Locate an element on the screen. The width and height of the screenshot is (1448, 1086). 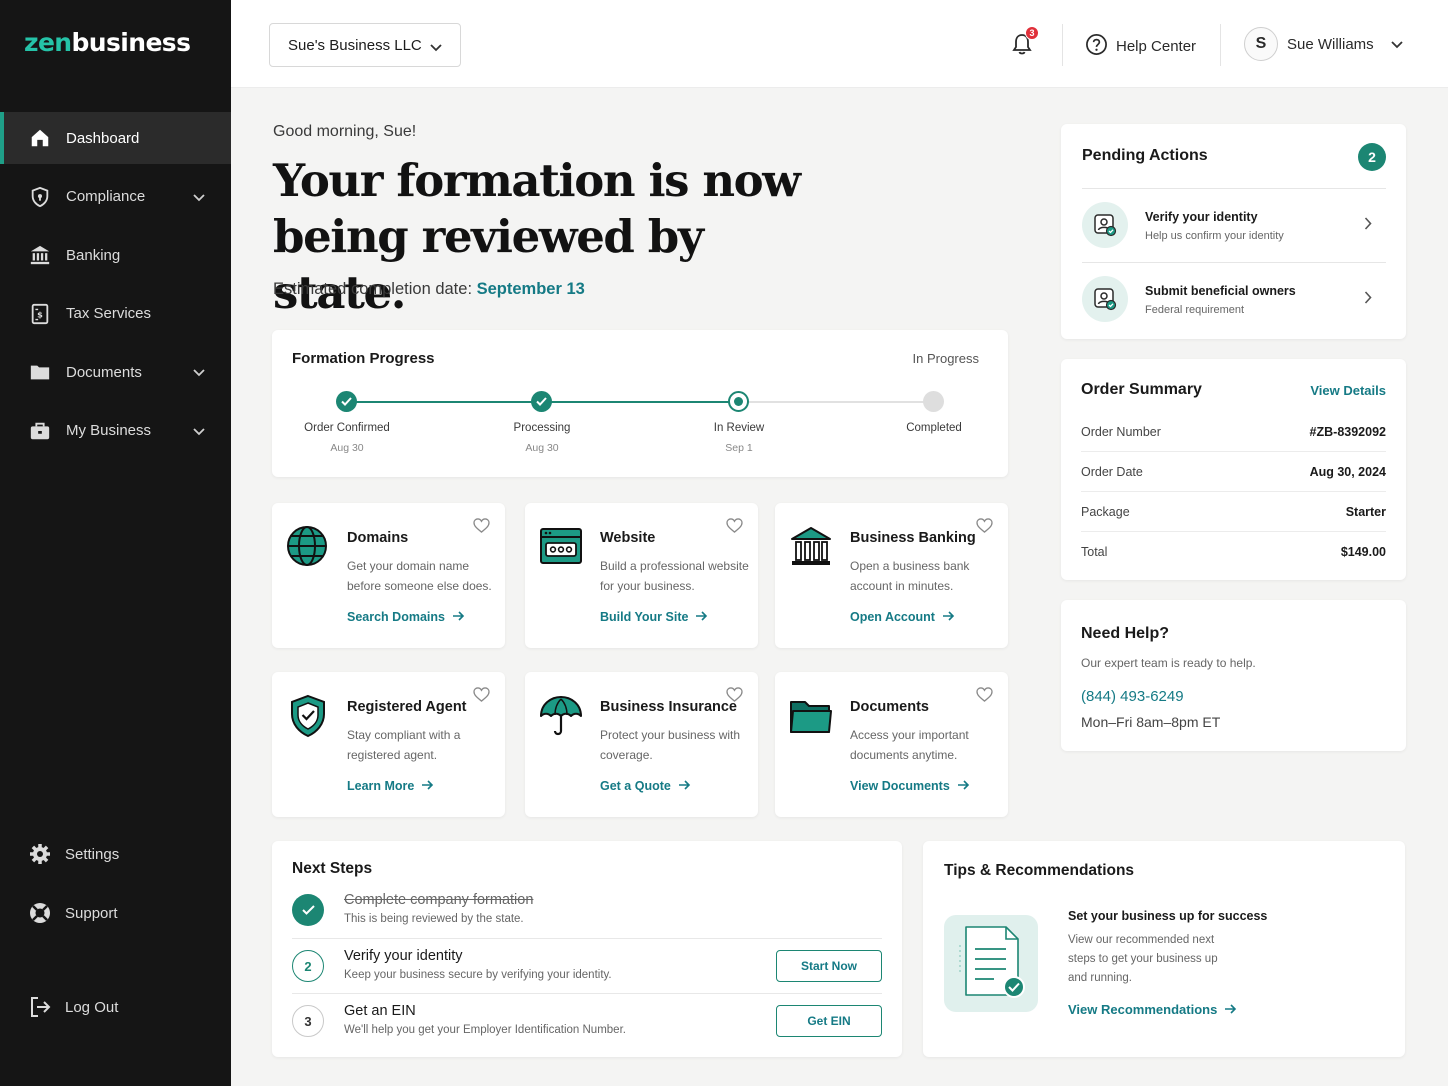
zenbusiness-logo: zenbusiness is located at coordinates (107, 42).